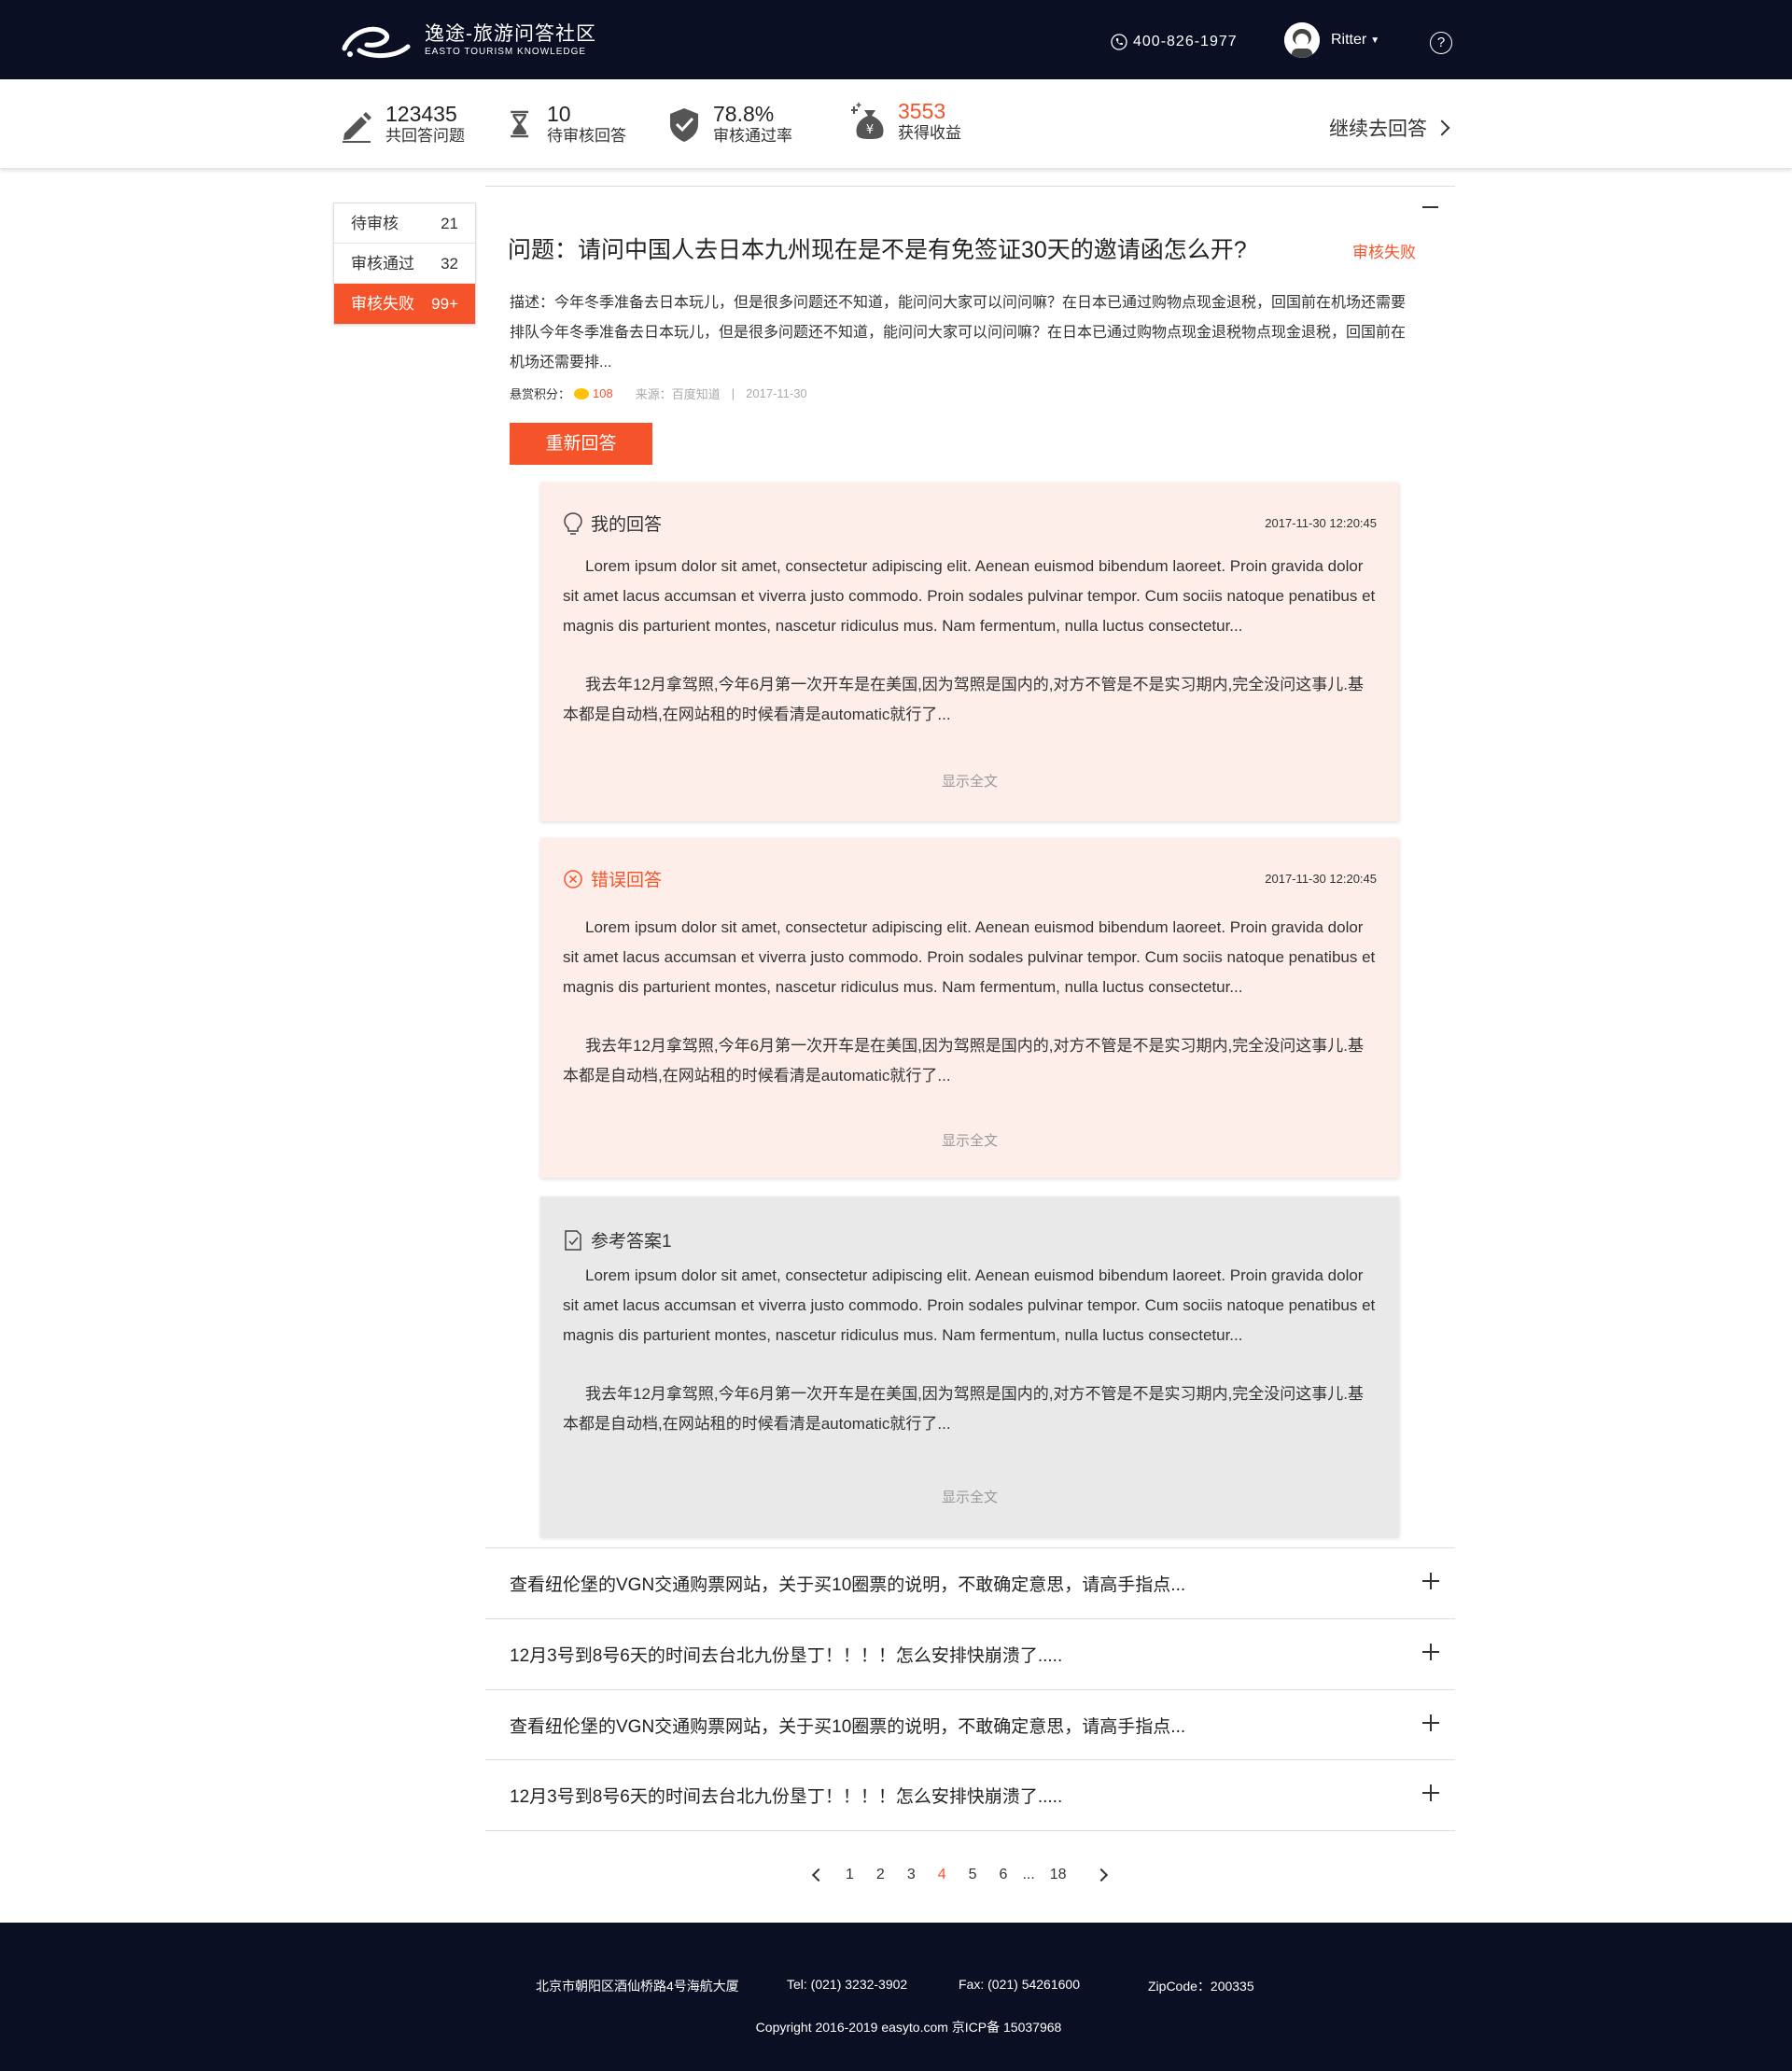 Image resolution: width=1792 pixels, height=2071 pixels. Describe the element at coordinates (973, 1875) in the screenshot. I see `page-link: 5` at that location.